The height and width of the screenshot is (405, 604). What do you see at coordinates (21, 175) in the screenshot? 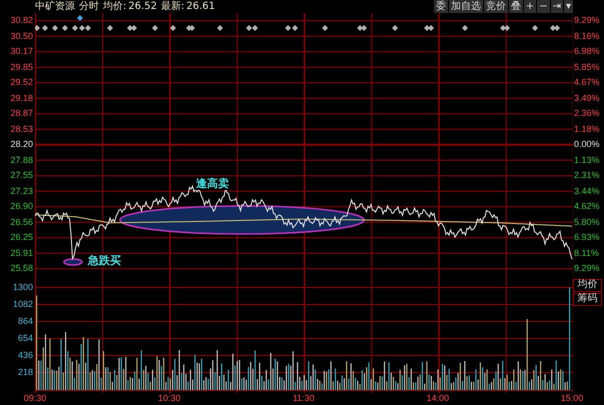
I see `price-label: 27.55` at bounding box center [21, 175].